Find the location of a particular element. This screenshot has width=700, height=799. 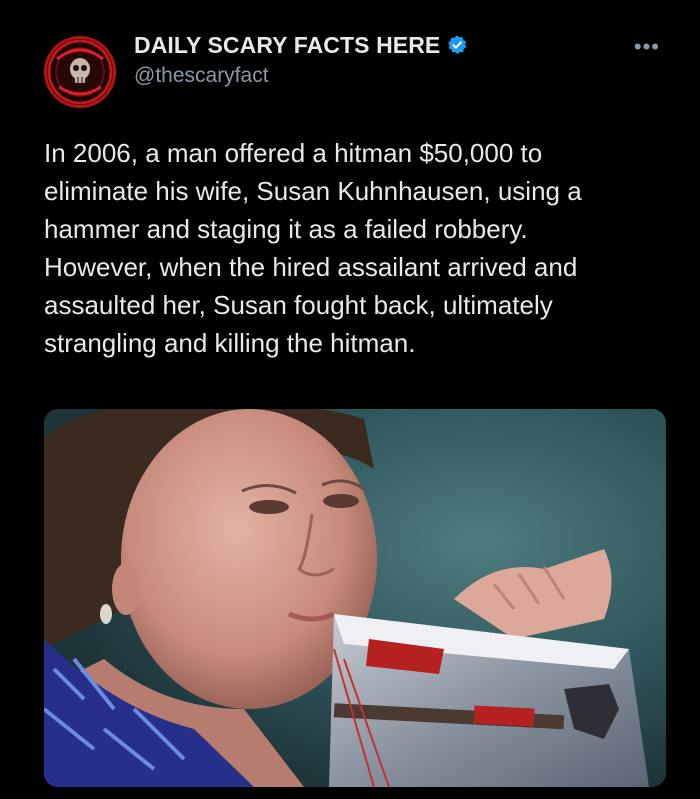

name-row: DAILY SCARY FACTS HERE is located at coordinates (301, 45).